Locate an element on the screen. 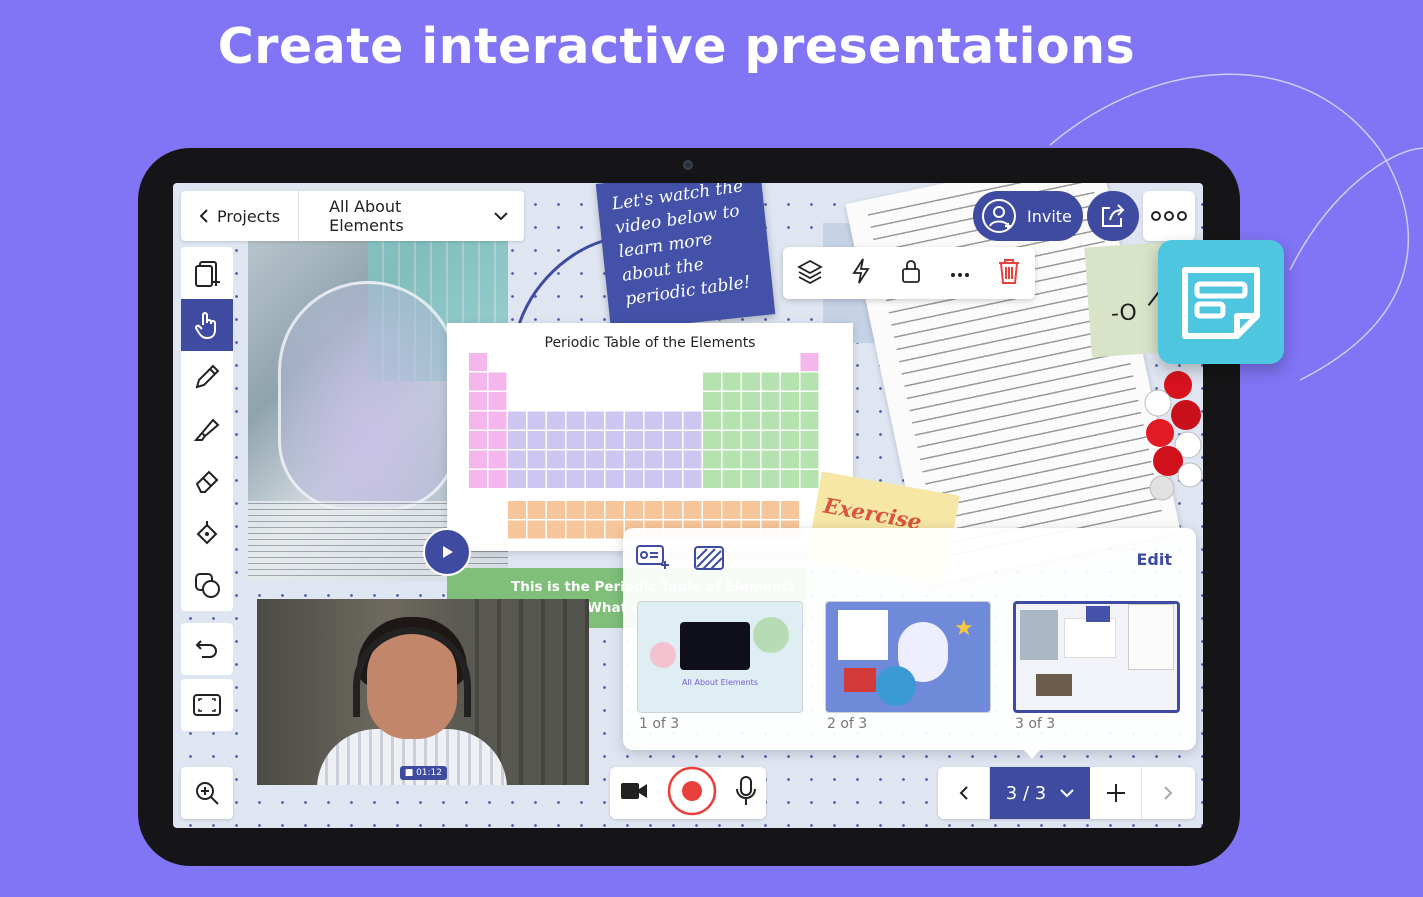 This screenshot has height=897, width=1423. paint-bucket-icon is located at coordinates (207, 533).